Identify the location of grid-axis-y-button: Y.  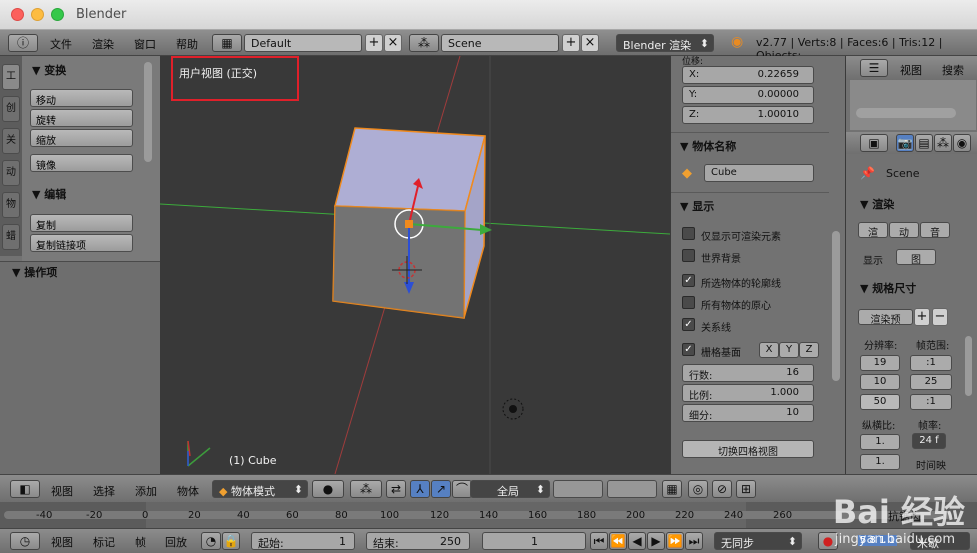
(789, 350).